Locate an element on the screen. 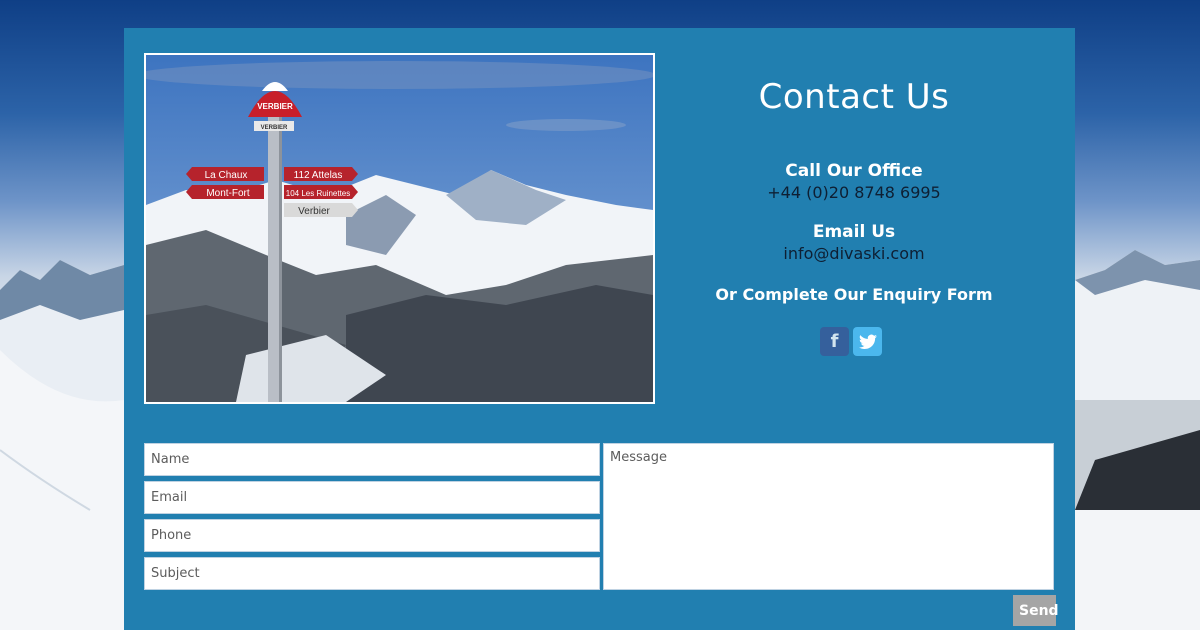 The image size is (1200, 630). twitter-icon is located at coordinates (867, 341).